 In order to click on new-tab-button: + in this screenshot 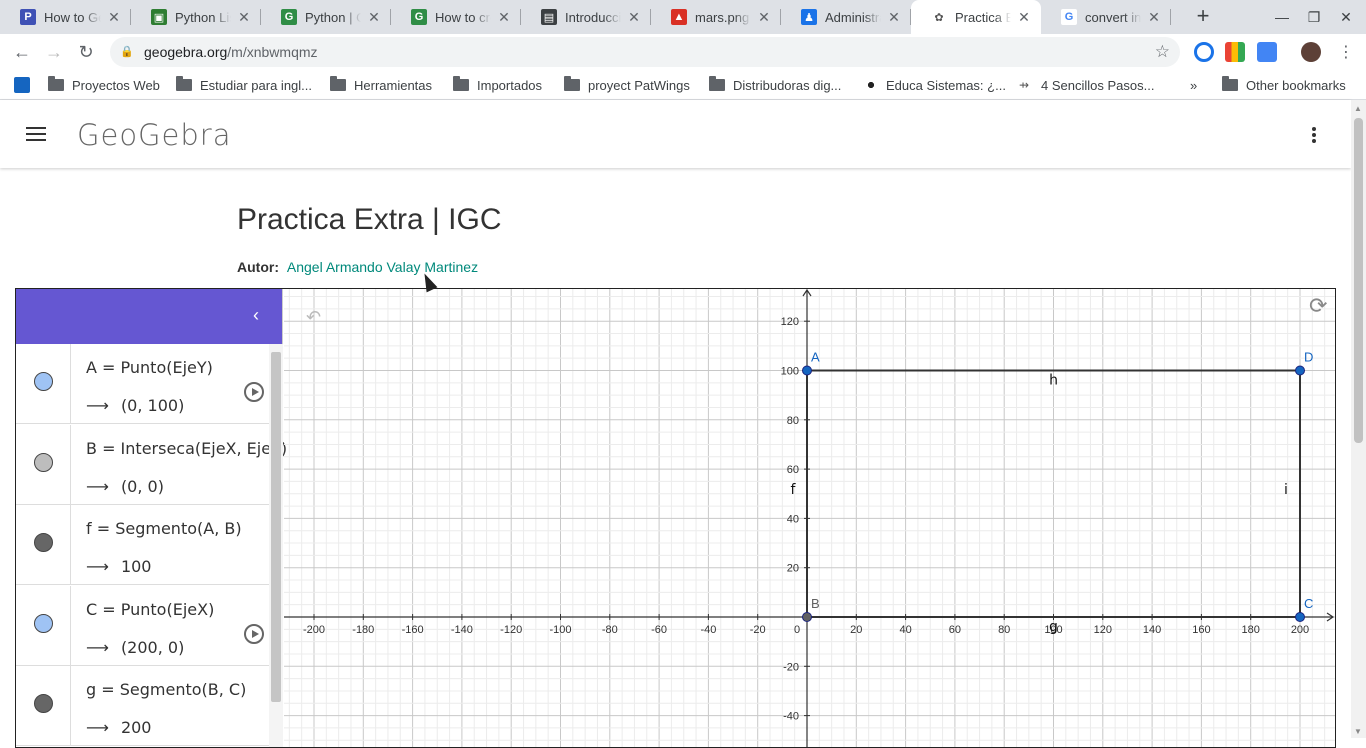, I will do `click(1203, 16)`.